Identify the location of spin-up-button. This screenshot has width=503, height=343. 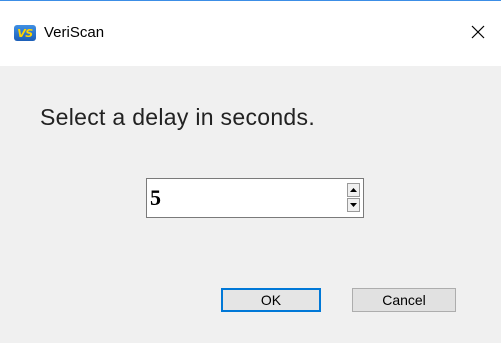
(353, 190).